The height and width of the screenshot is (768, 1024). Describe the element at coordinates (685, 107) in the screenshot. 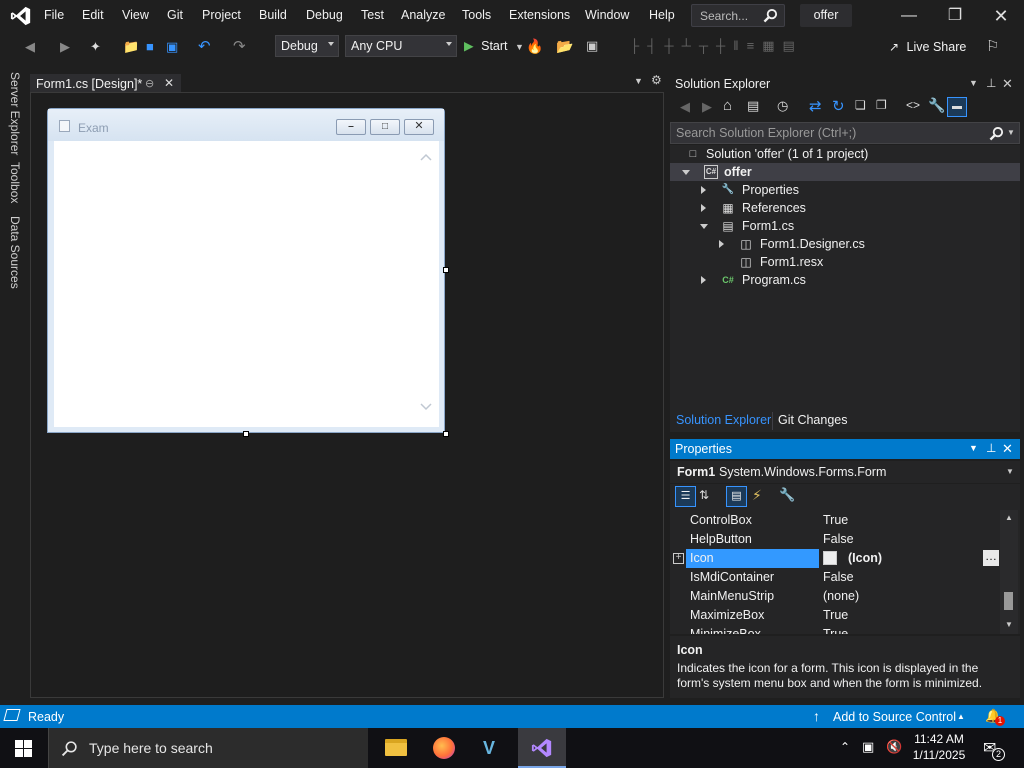

I see `se-back-icon: ◀` at that location.